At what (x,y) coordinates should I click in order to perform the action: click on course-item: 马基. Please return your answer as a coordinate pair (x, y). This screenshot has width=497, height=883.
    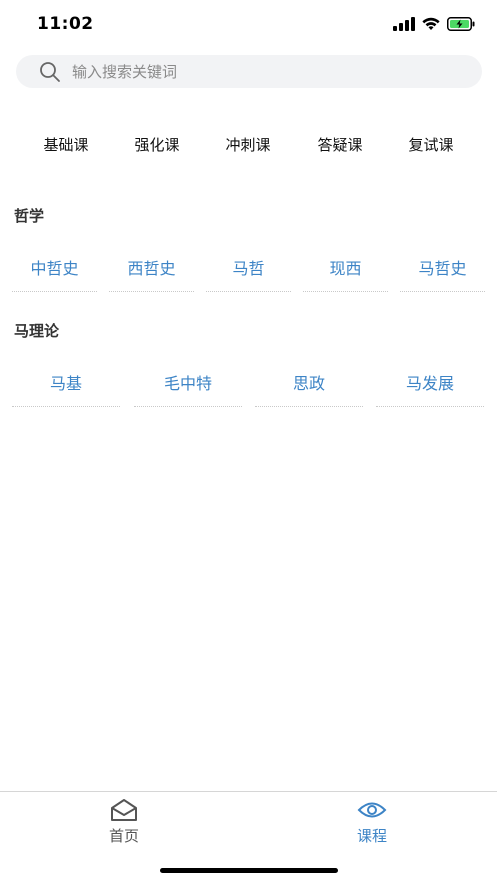
    Looking at the image, I should click on (66, 385).